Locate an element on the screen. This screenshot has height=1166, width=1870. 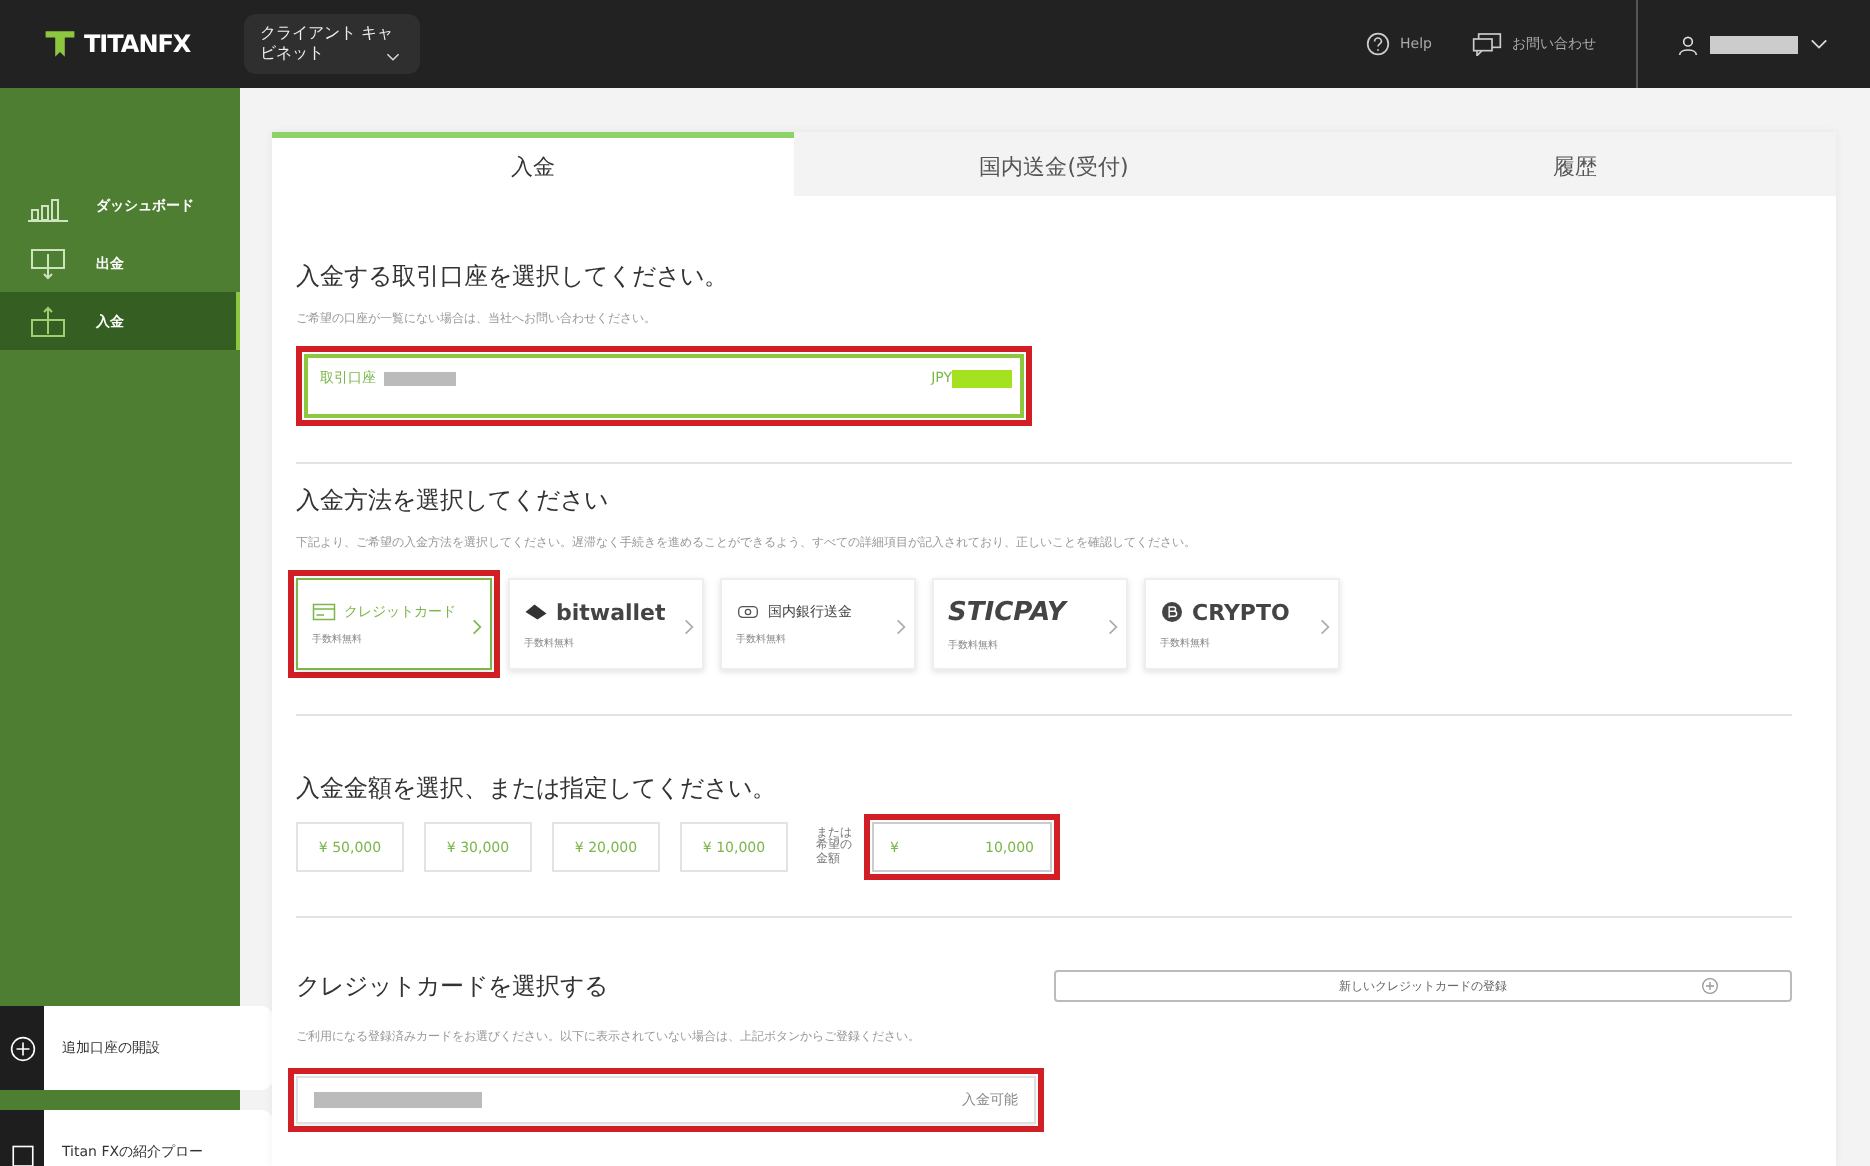
withdraw-icon is located at coordinates (48, 263).